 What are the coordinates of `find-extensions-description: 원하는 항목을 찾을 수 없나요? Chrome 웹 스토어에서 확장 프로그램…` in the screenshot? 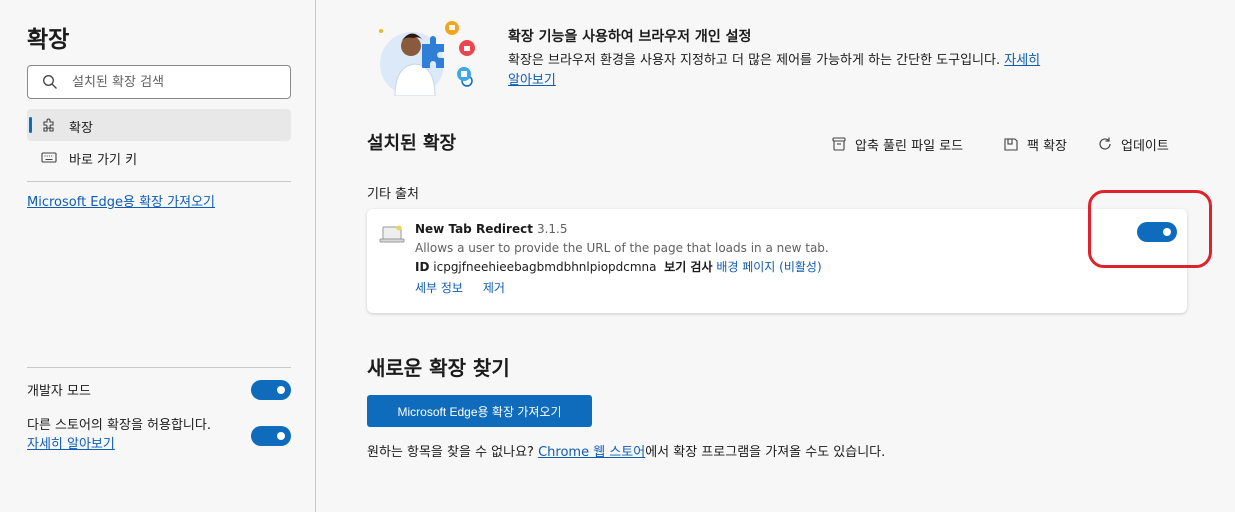 It's located at (626, 450).